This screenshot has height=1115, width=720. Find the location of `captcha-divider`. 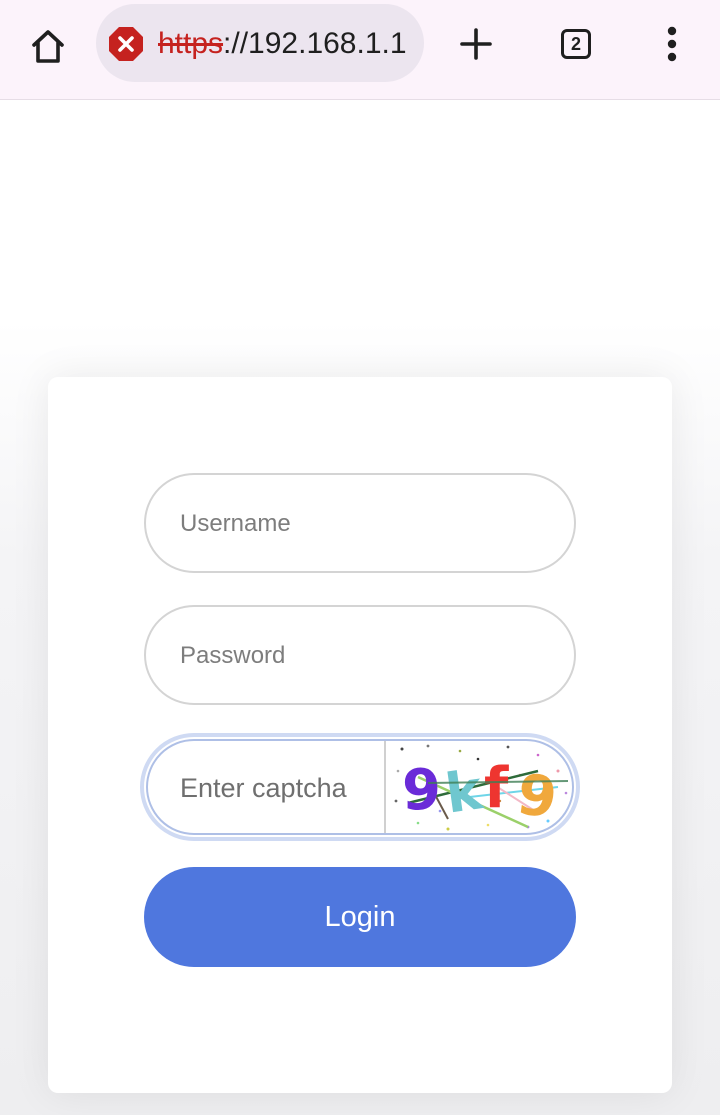

captcha-divider is located at coordinates (385, 787).